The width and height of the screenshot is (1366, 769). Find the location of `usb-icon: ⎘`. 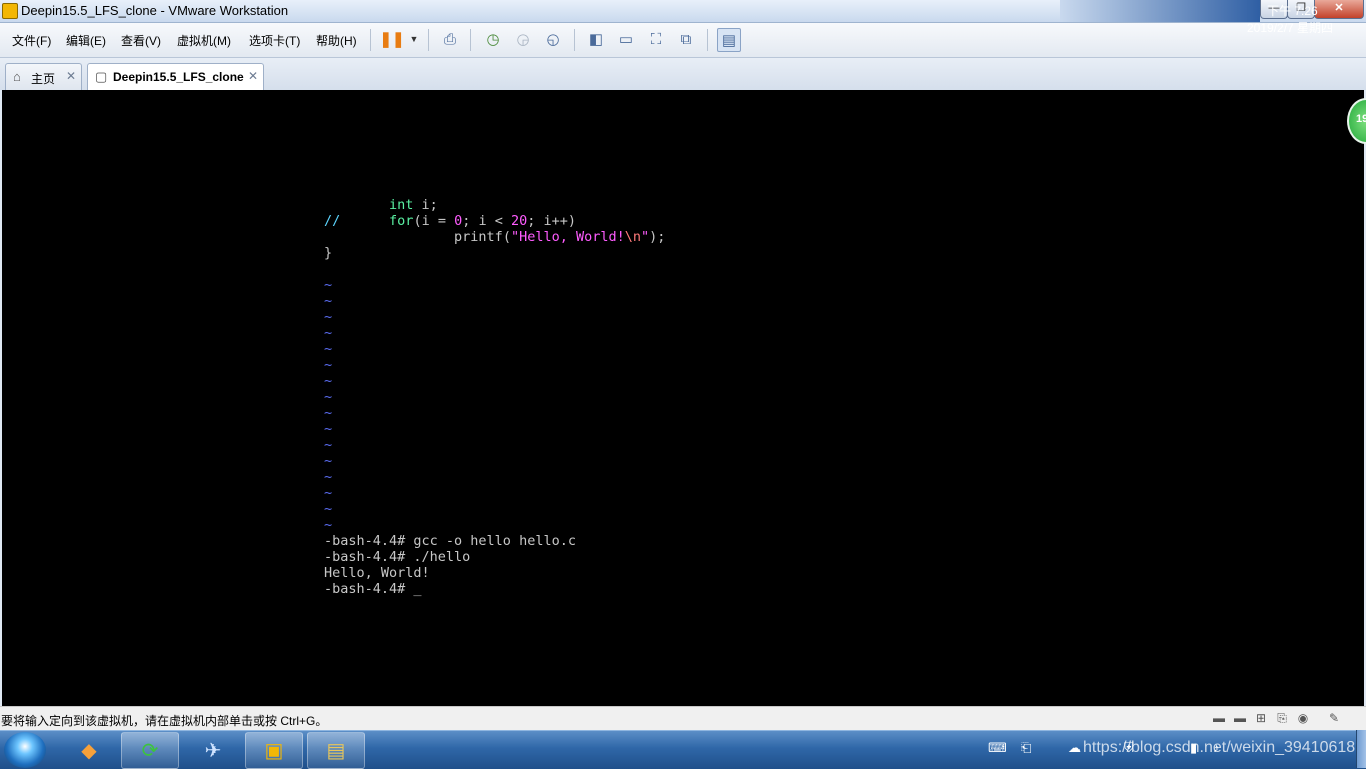

usb-icon: ⎘ is located at coordinates (1282, 718).